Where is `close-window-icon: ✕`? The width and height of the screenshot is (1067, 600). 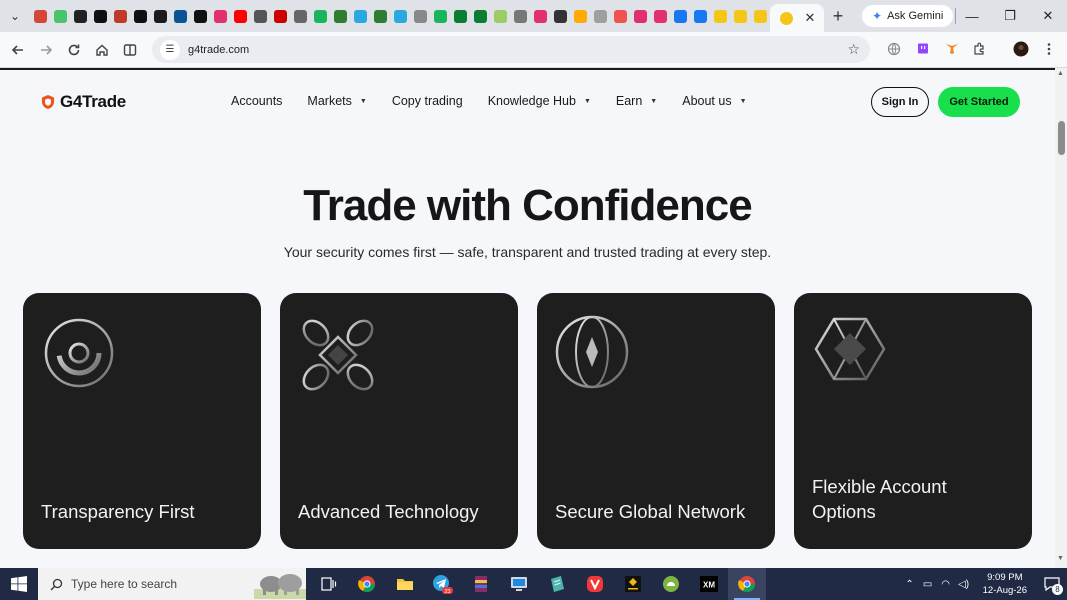 close-window-icon: ✕ is located at coordinates (1048, 16).